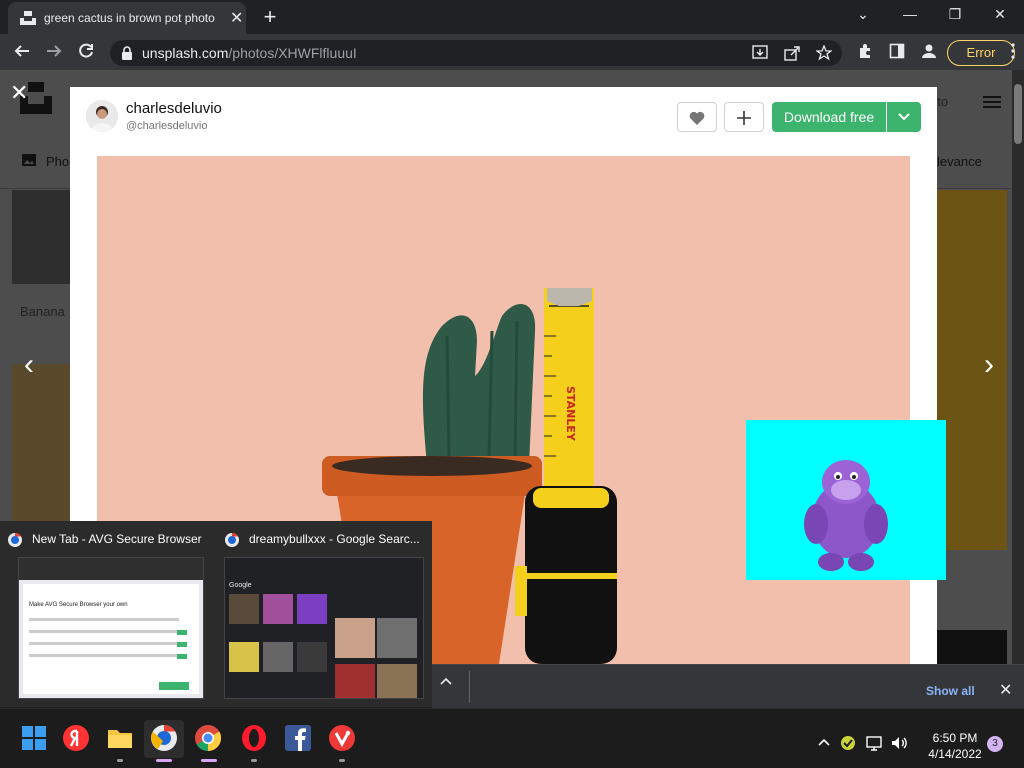 The height and width of the screenshot is (768, 1024). What do you see at coordinates (929, 53) in the screenshot?
I see `profile-icon` at bounding box center [929, 53].